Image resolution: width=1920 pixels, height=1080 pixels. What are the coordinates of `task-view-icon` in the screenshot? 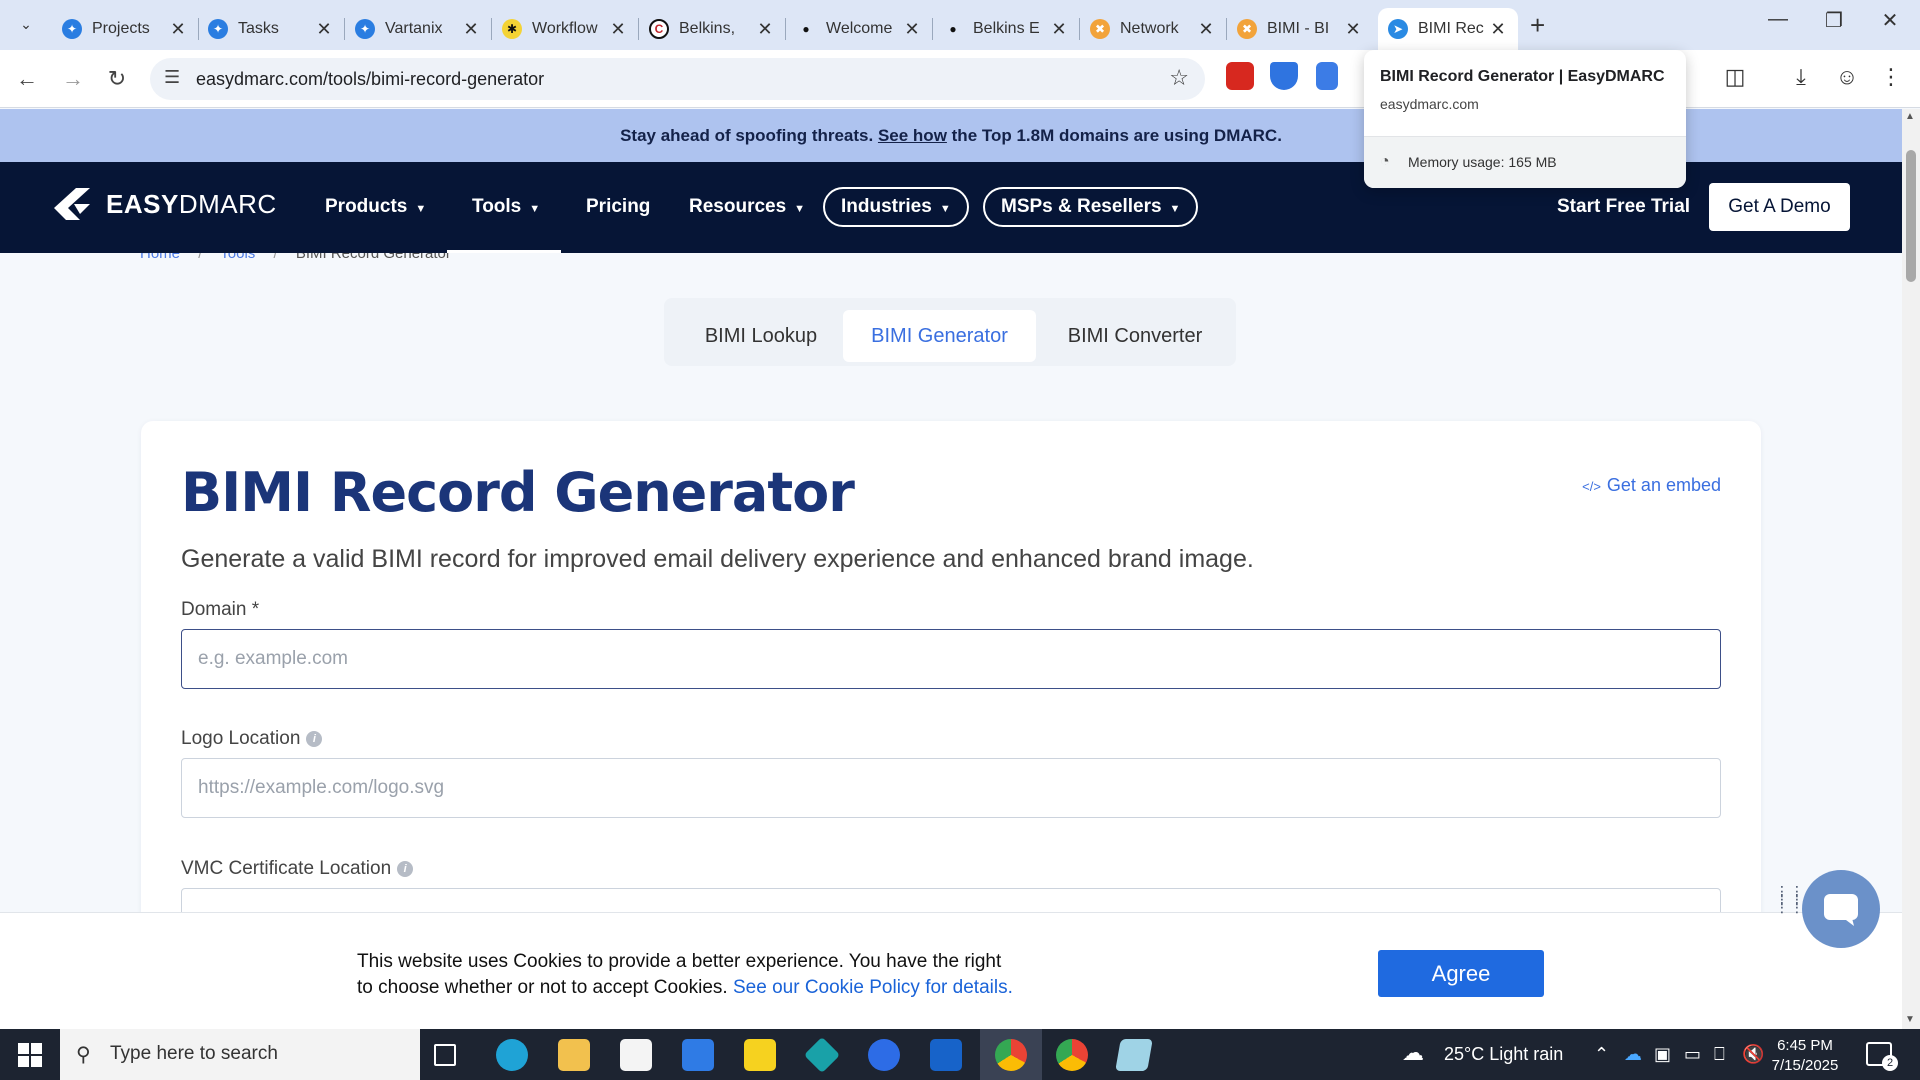 It's located at (445, 1055).